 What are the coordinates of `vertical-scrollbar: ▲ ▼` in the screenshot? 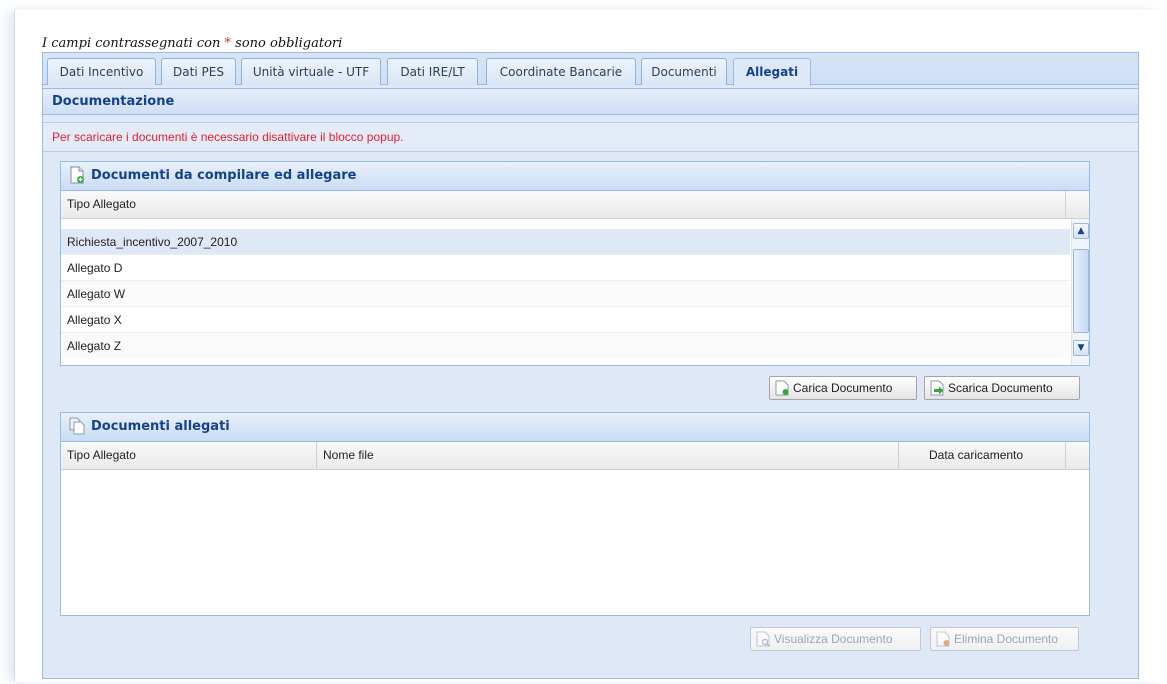 It's located at (1080, 292).